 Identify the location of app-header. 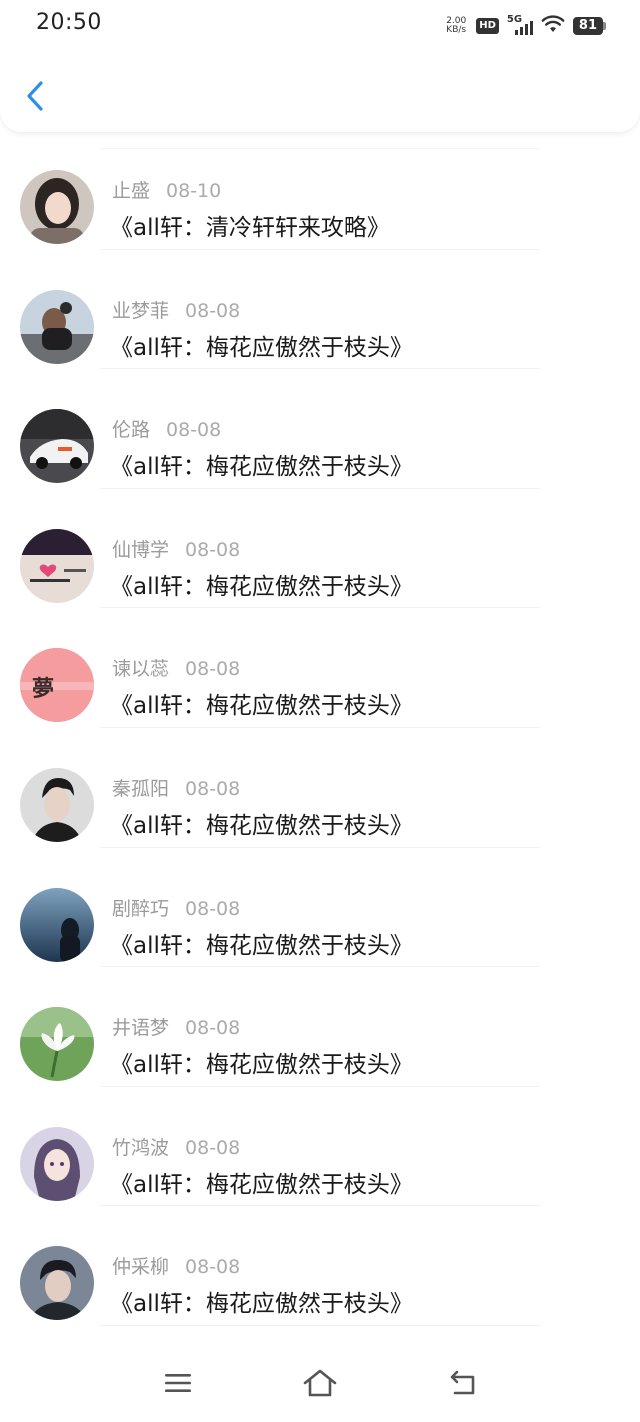
(320, 92).